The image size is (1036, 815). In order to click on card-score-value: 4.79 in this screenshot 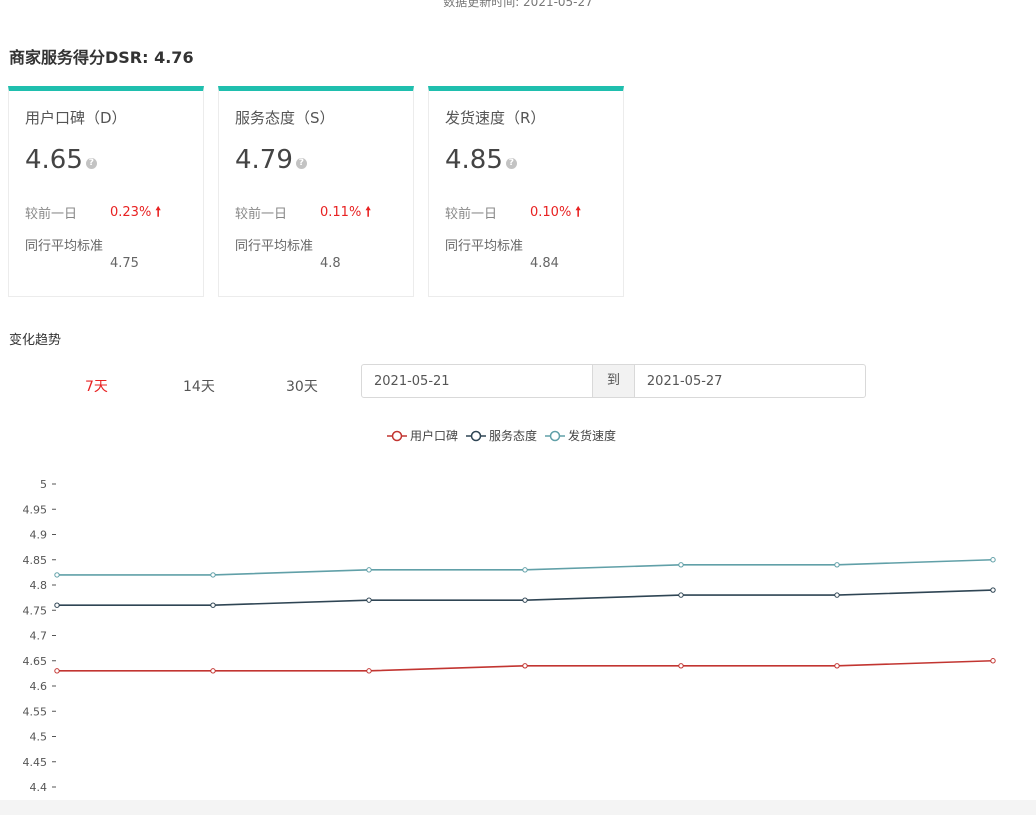, I will do `click(264, 160)`.